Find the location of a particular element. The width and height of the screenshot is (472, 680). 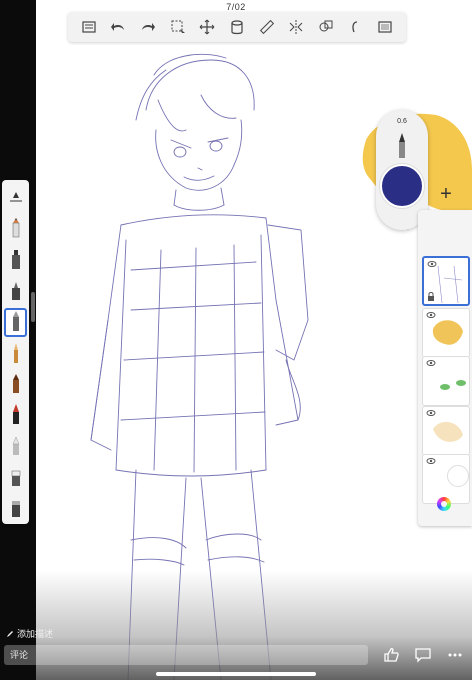

canvas-view-icon is located at coordinates (385, 27).